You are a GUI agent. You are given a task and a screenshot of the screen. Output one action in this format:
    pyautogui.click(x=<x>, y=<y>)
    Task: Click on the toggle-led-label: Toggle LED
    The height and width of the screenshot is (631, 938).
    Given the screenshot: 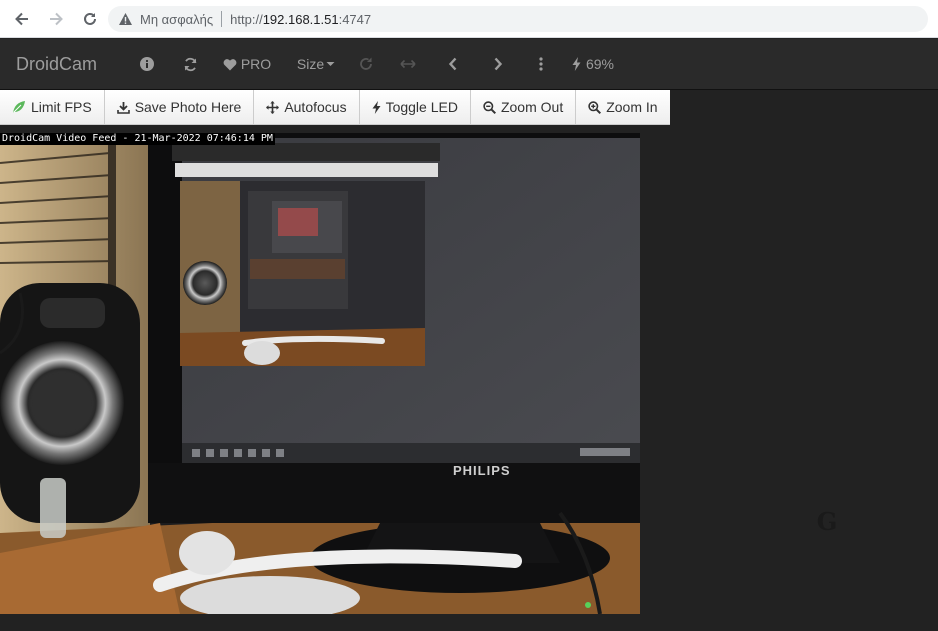 What is the action you would take?
    pyautogui.click(x=421, y=107)
    